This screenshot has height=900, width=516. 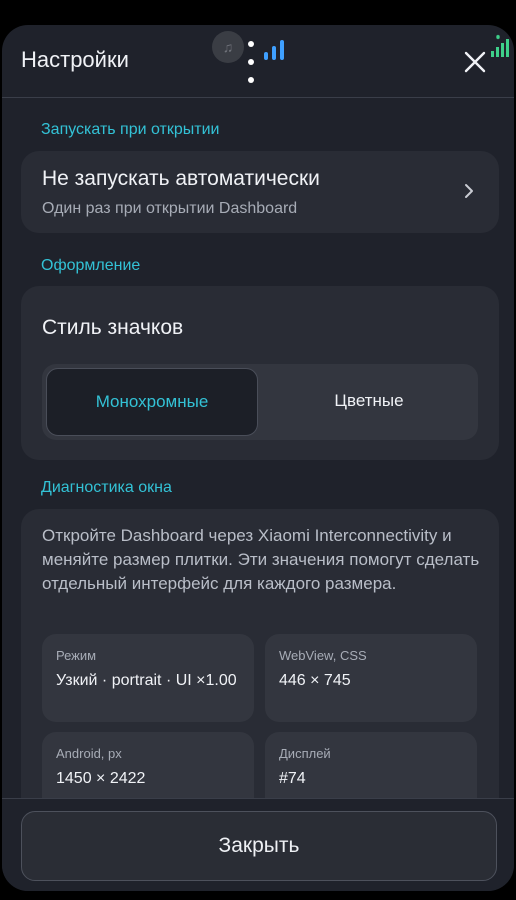 What do you see at coordinates (292, 778) in the screenshot?
I see `diag-cell-value: #74` at bounding box center [292, 778].